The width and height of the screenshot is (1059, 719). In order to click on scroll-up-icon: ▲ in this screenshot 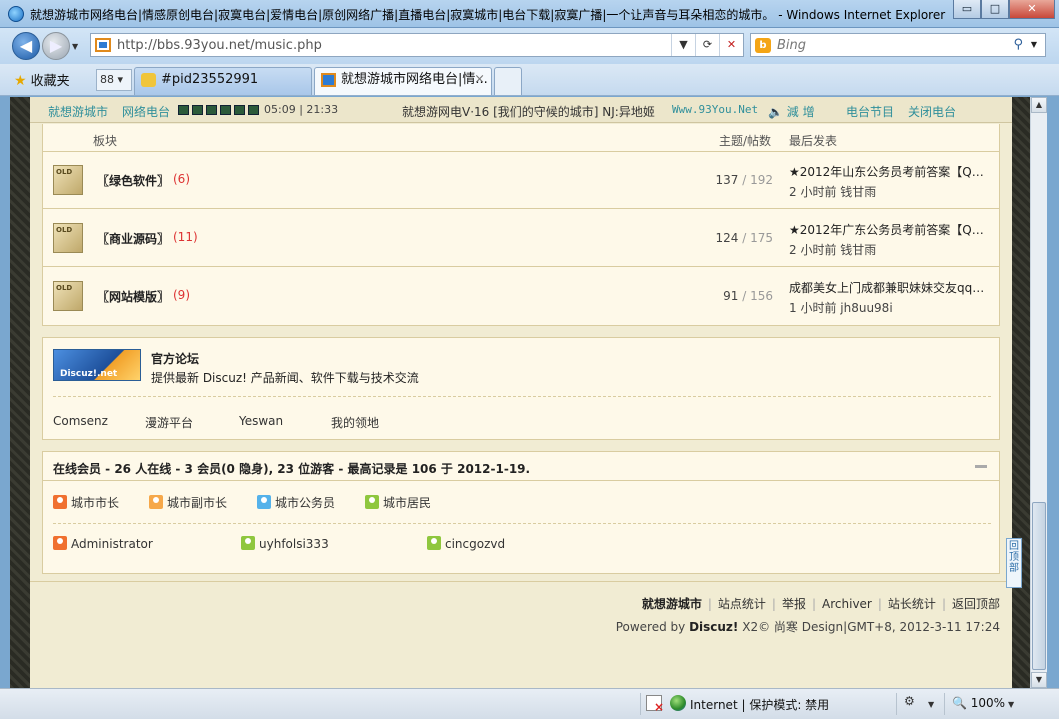, I will do `click(1039, 105)`.